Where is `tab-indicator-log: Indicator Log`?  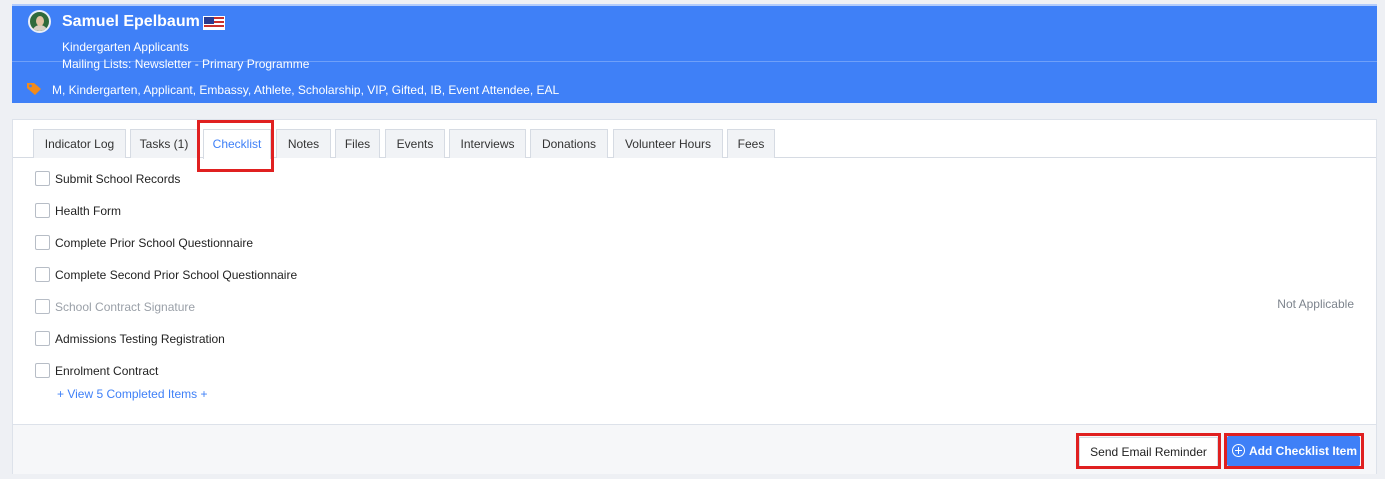 tab-indicator-log: Indicator Log is located at coordinates (79, 143).